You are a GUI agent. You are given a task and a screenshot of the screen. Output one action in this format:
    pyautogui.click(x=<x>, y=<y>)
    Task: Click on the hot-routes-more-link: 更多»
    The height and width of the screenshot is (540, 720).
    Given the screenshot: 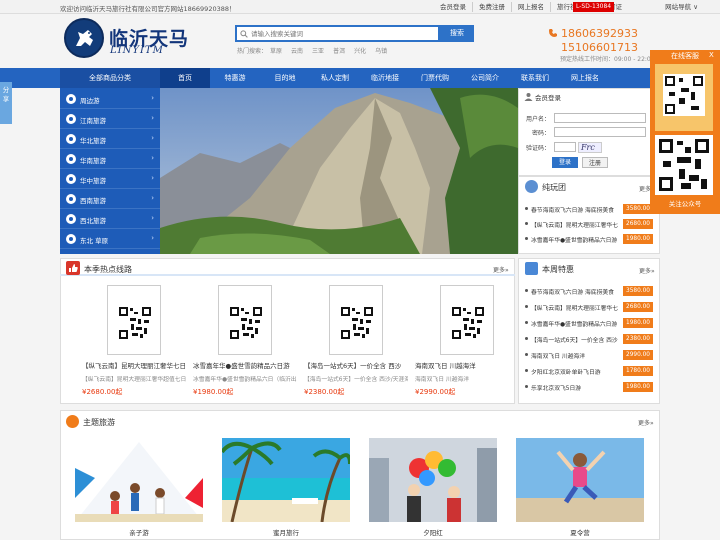 What is the action you would take?
    pyautogui.click(x=501, y=269)
    